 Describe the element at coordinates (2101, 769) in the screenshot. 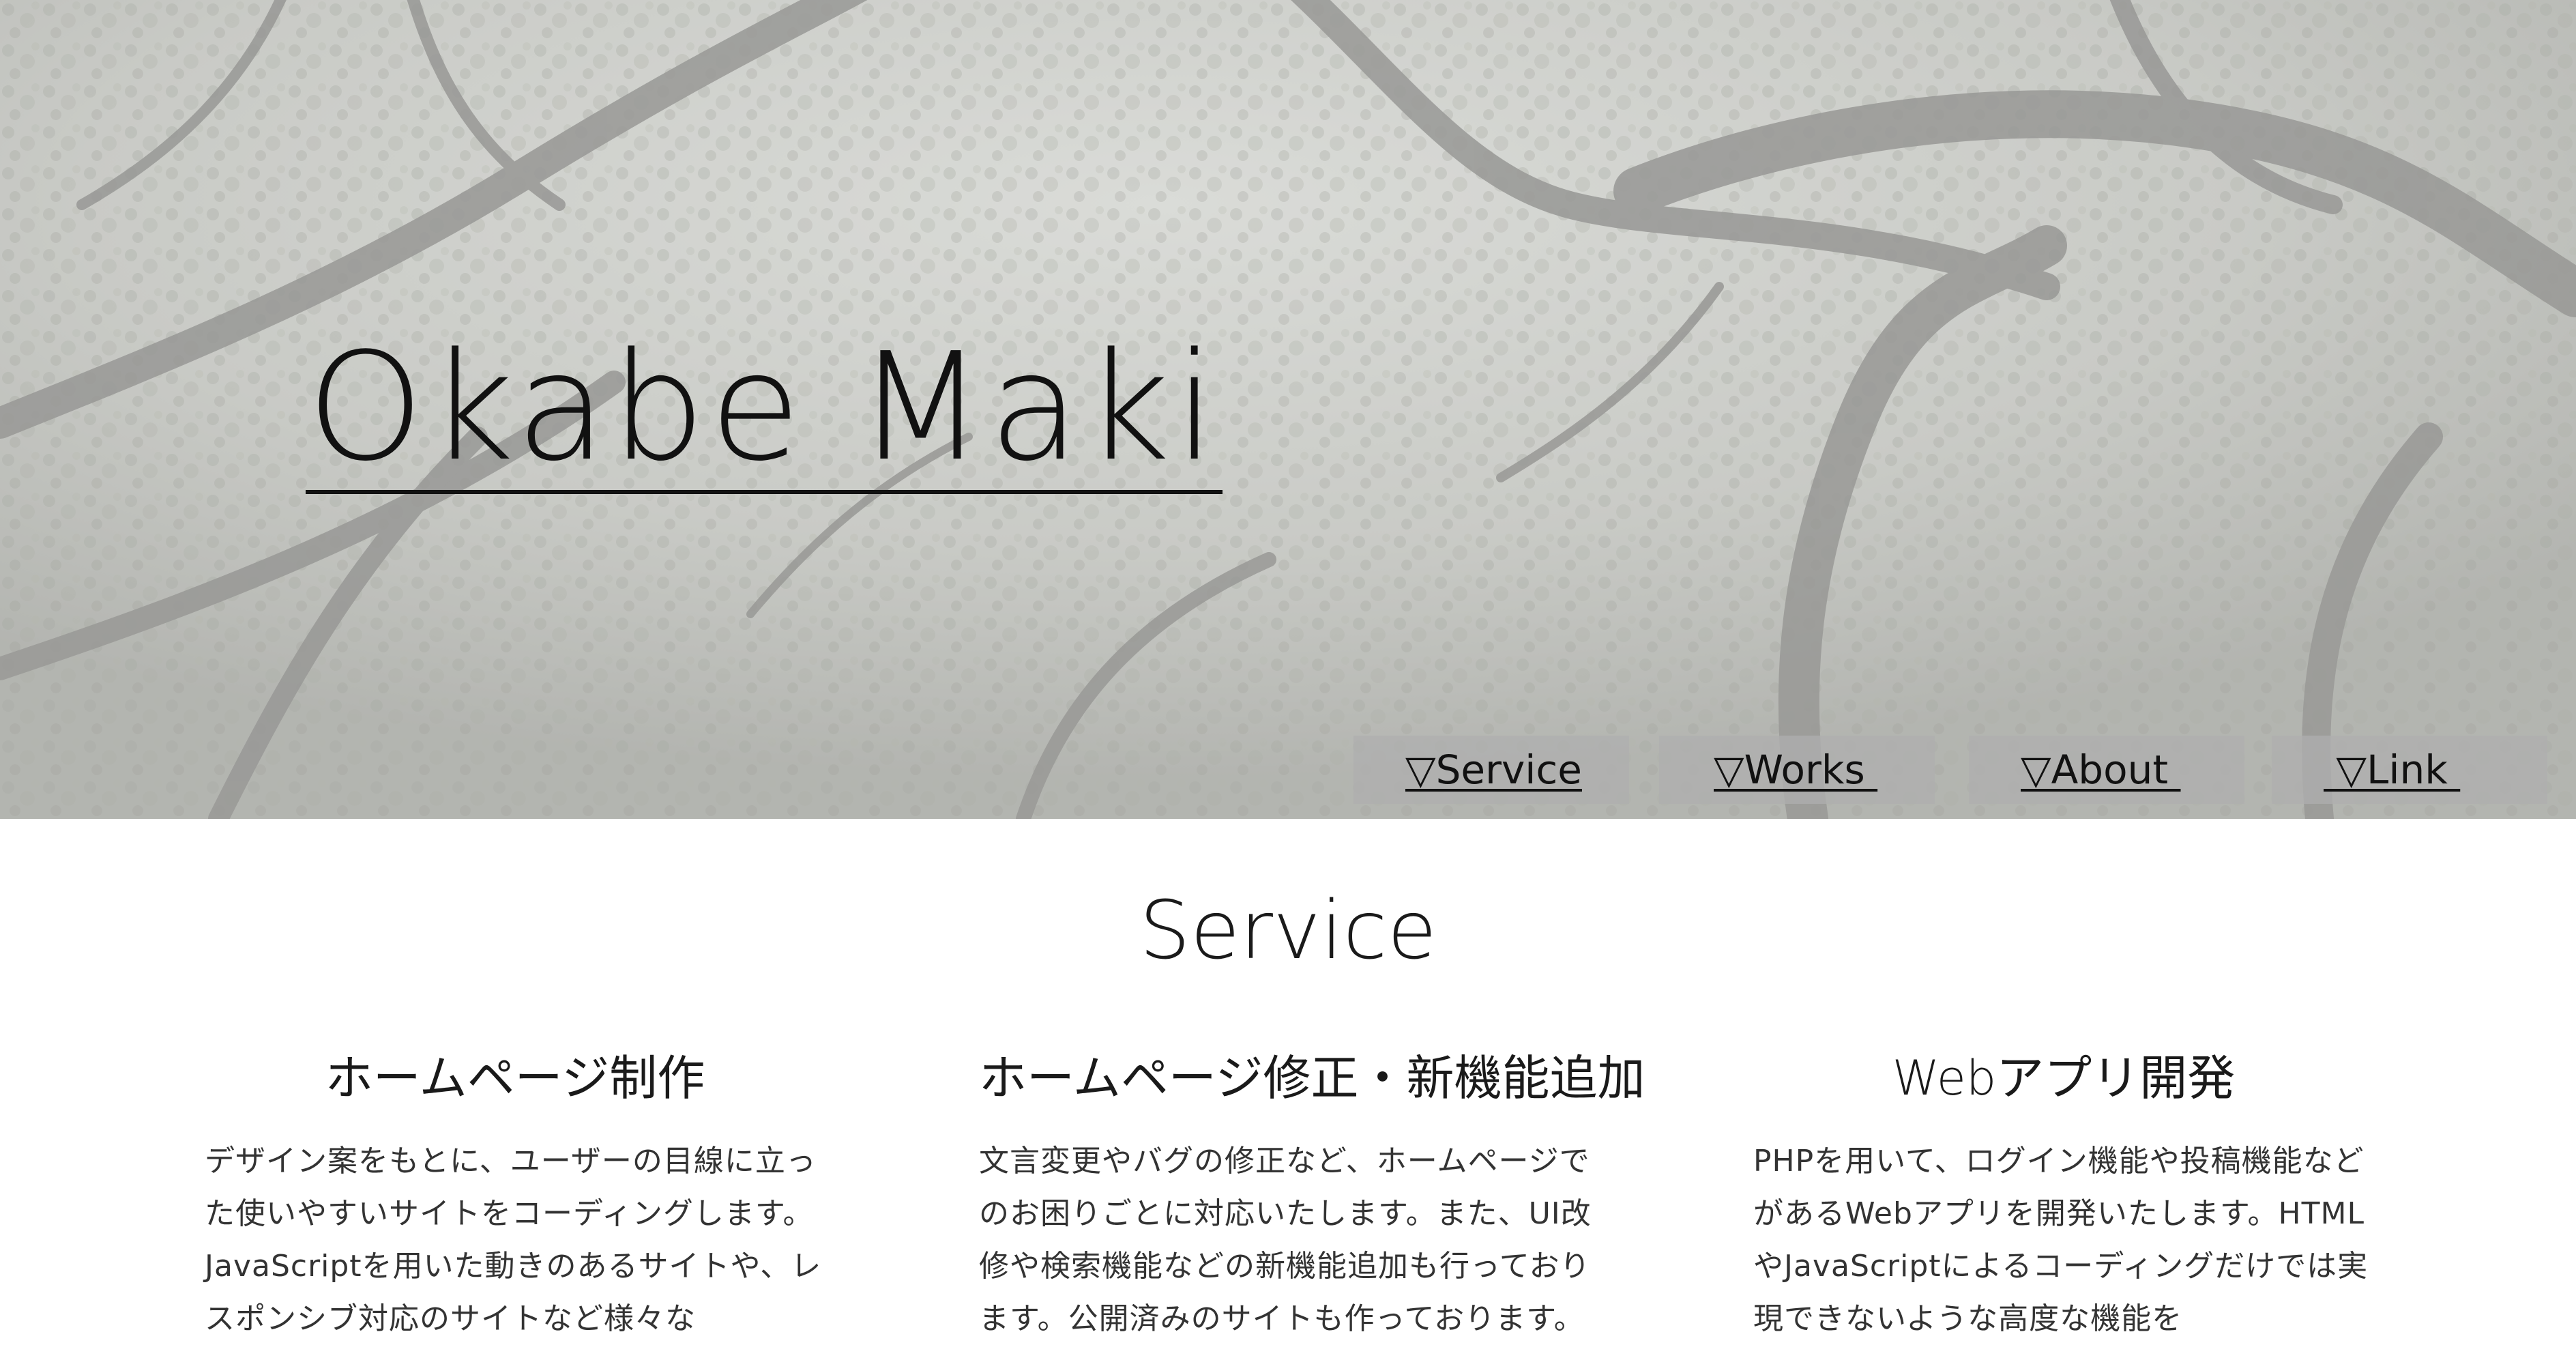

I see `nav-link-about: ▽About` at that location.